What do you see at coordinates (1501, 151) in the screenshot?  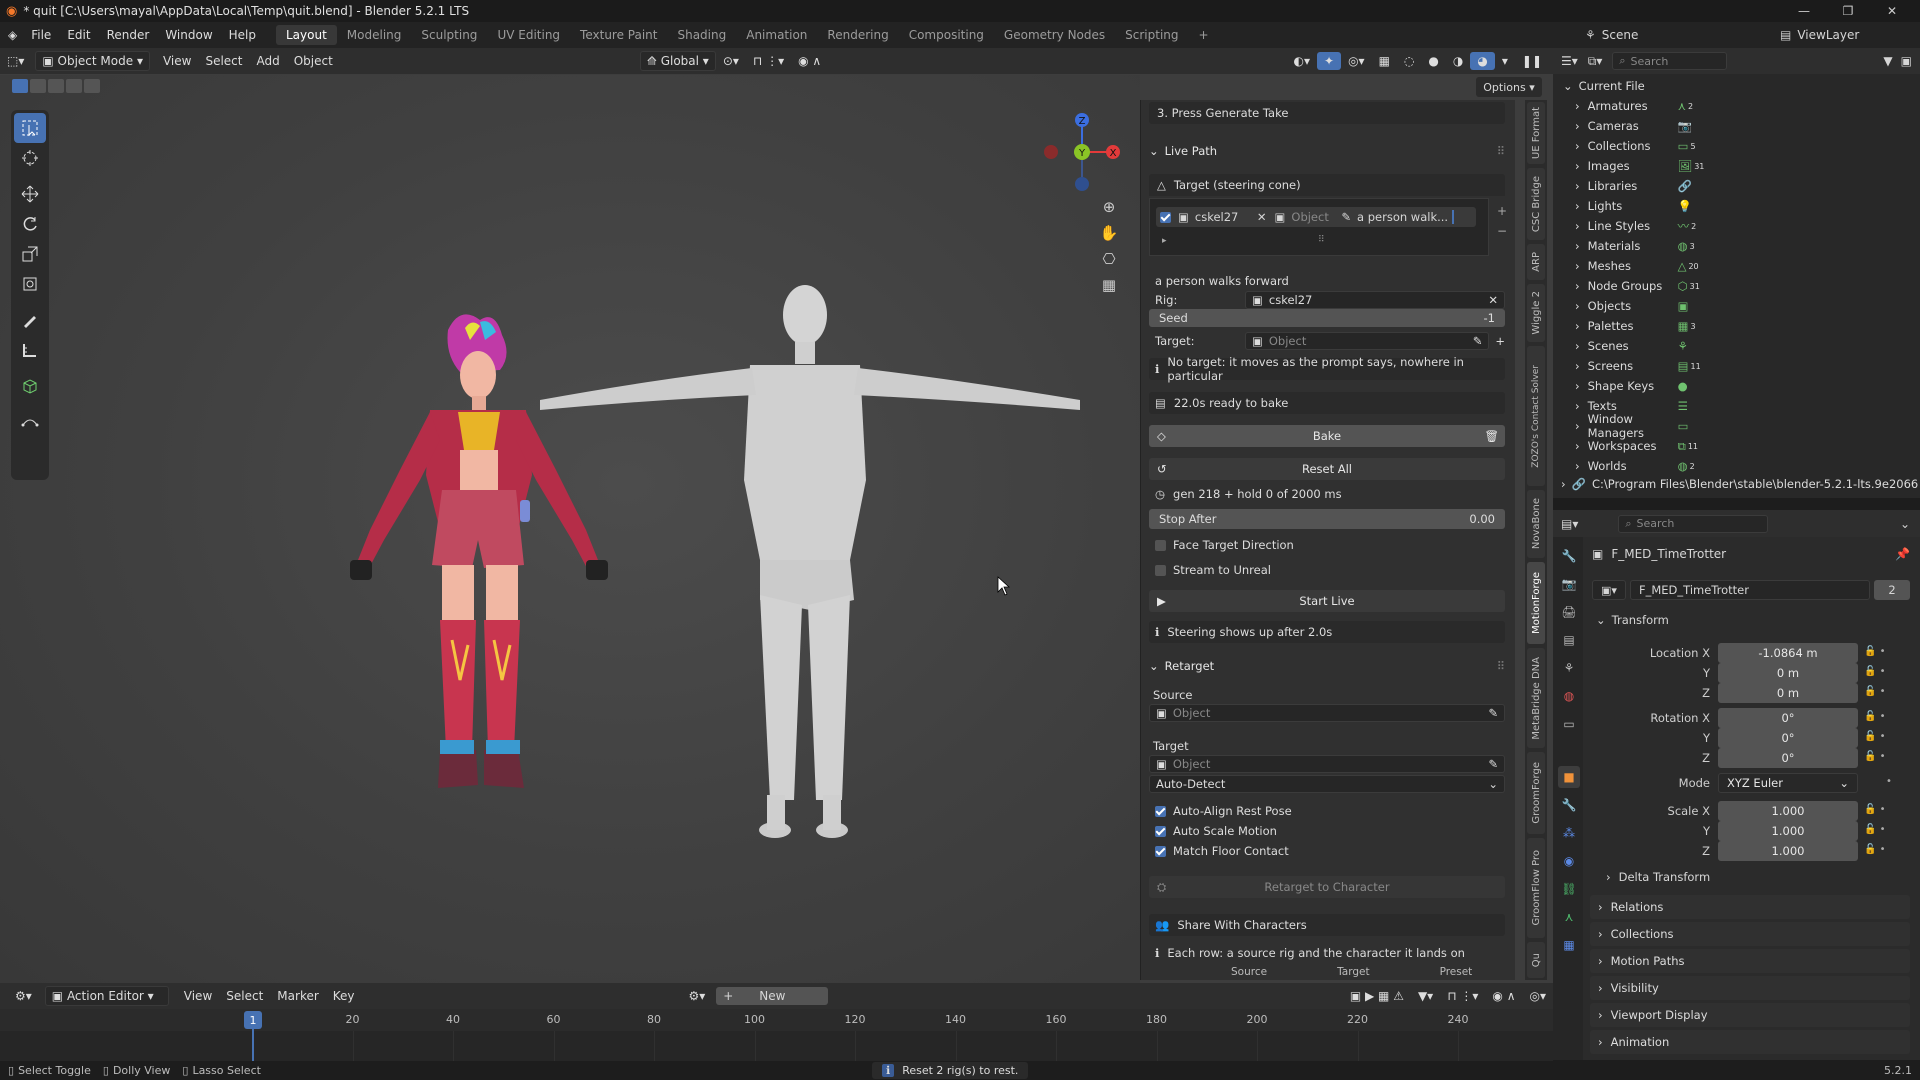 I see `drag-handle-icon: ⠿` at bounding box center [1501, 151].